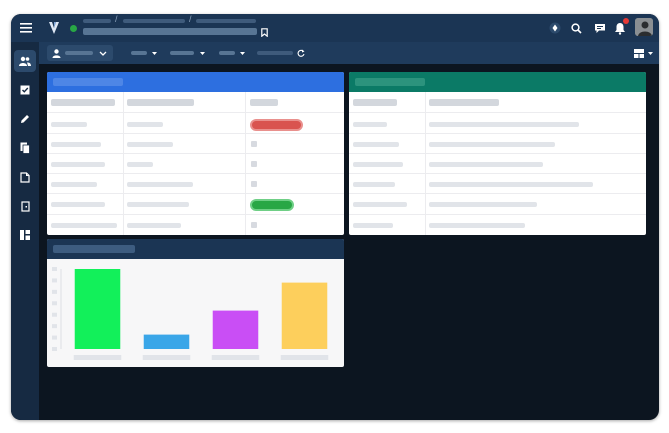 This screenshot has height=433, width=669. I want to click on top-bar: / /, so click(335, 28).